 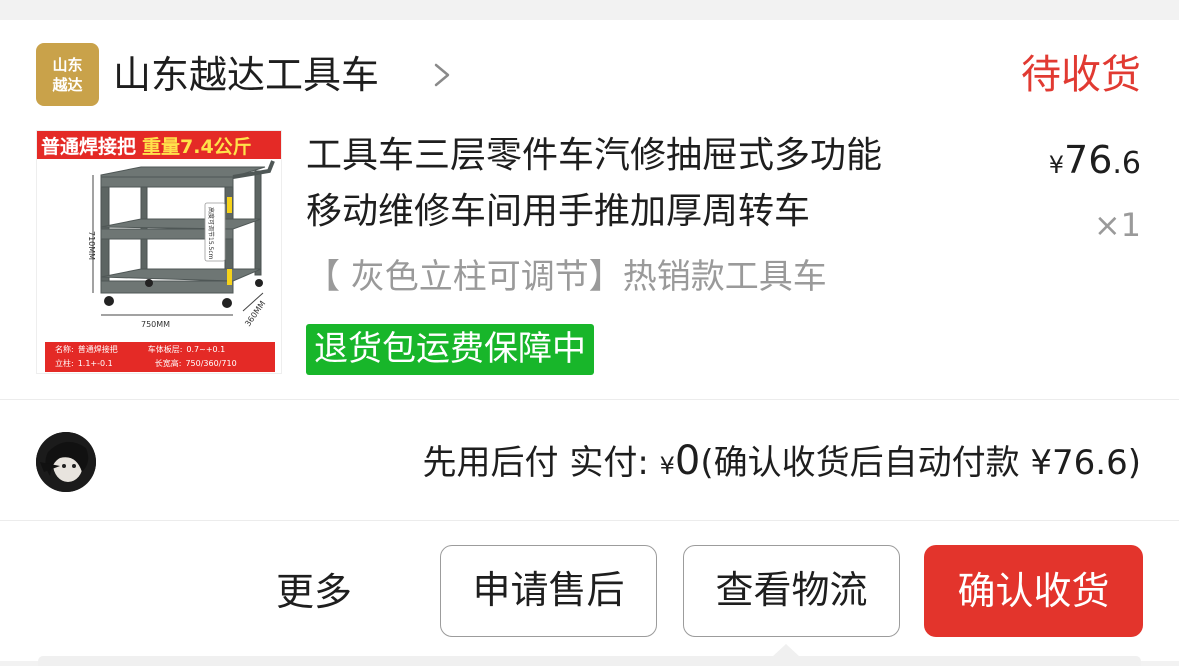 I want to click on payment-note: (确认收货后自动付款 ¥76.6), so click(x=920, y=463).